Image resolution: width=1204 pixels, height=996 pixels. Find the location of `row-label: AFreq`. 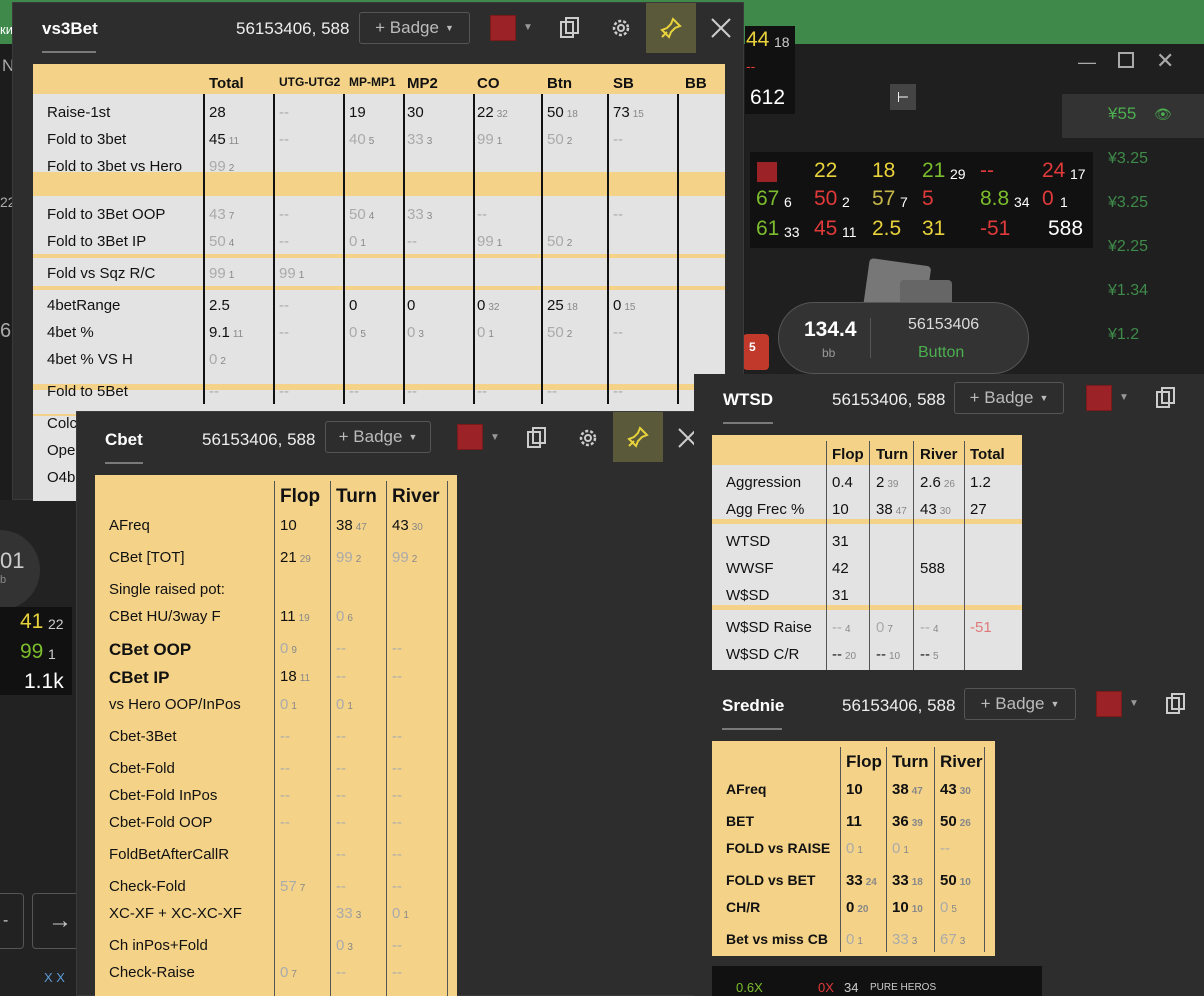

row-label: AFreq is located at coordinates (129, 525).